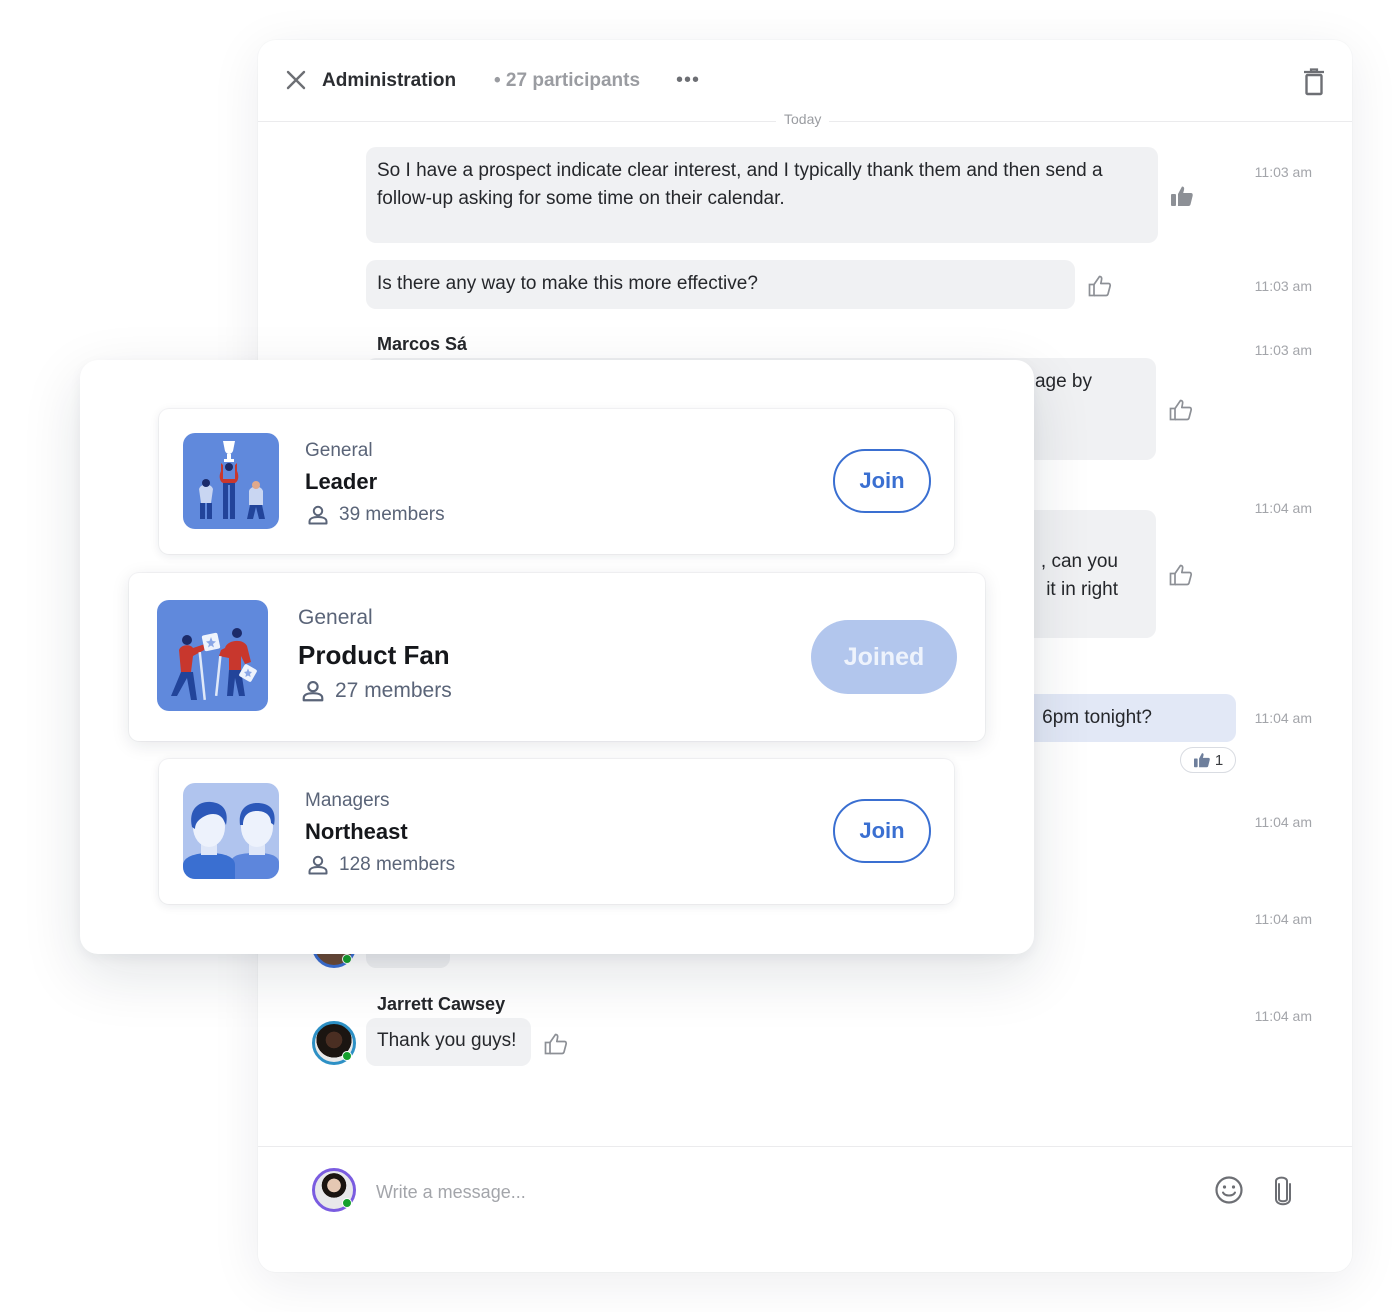 The width and height of the screenshot is (1392, 1312). What do you see at coordinates (803, 119) in the screenshot?
I see `date-separator: Today` at bounding box center [803, 119].